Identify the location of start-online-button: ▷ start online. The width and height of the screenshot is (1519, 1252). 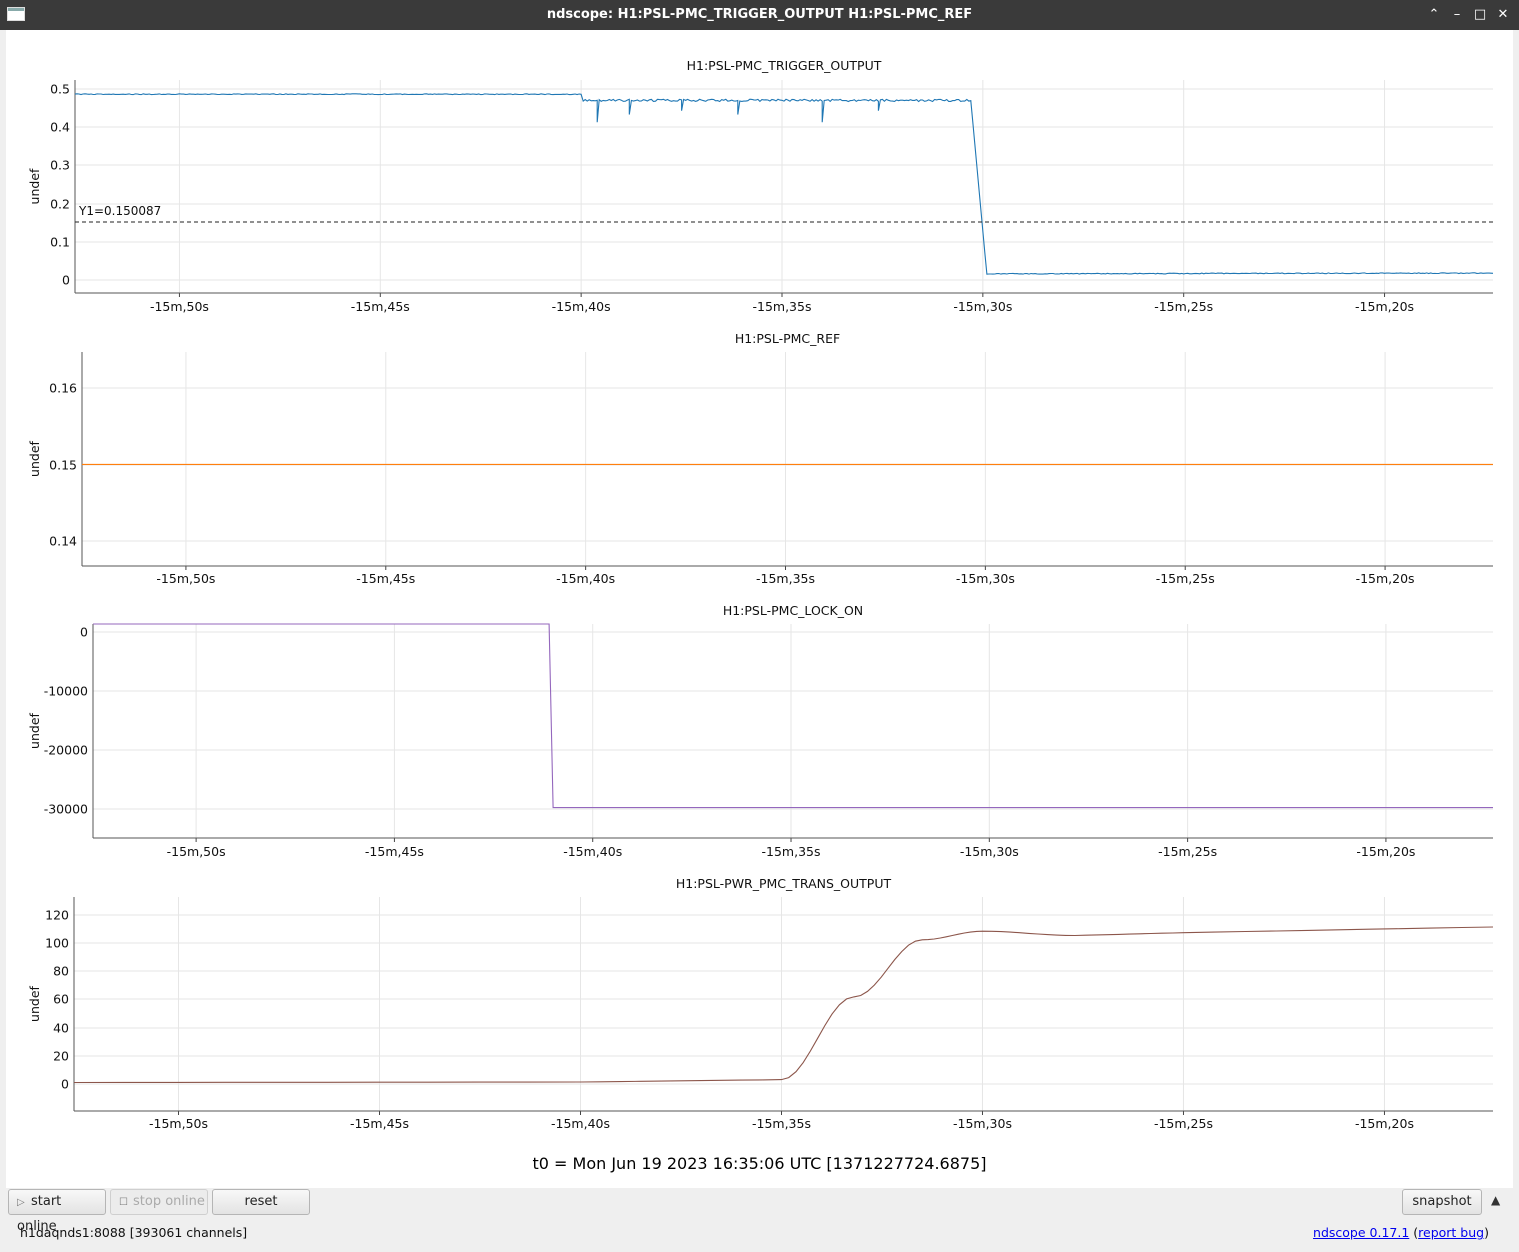
(57, 1202).